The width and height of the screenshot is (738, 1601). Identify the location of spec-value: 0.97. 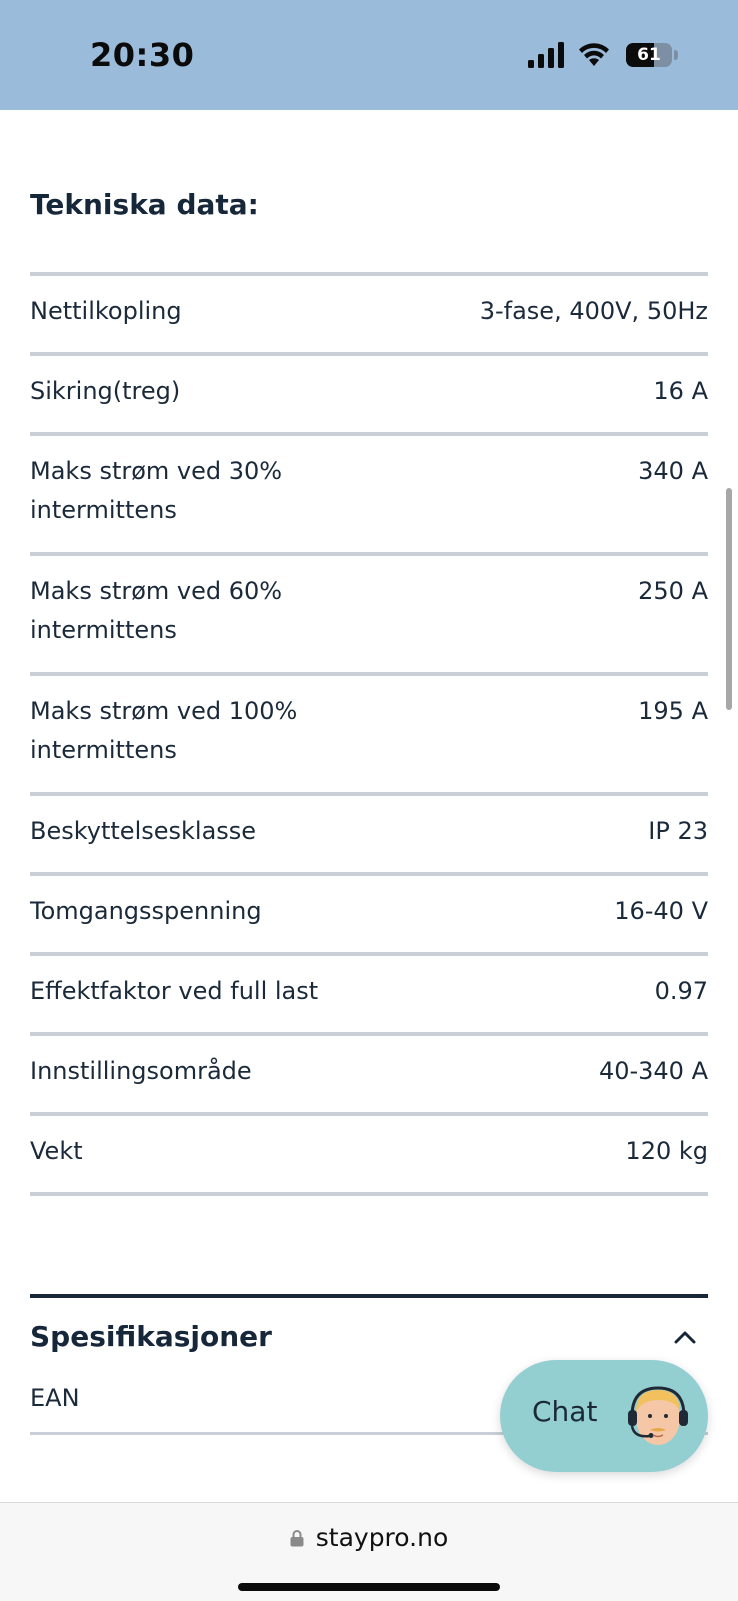
(681, 991).